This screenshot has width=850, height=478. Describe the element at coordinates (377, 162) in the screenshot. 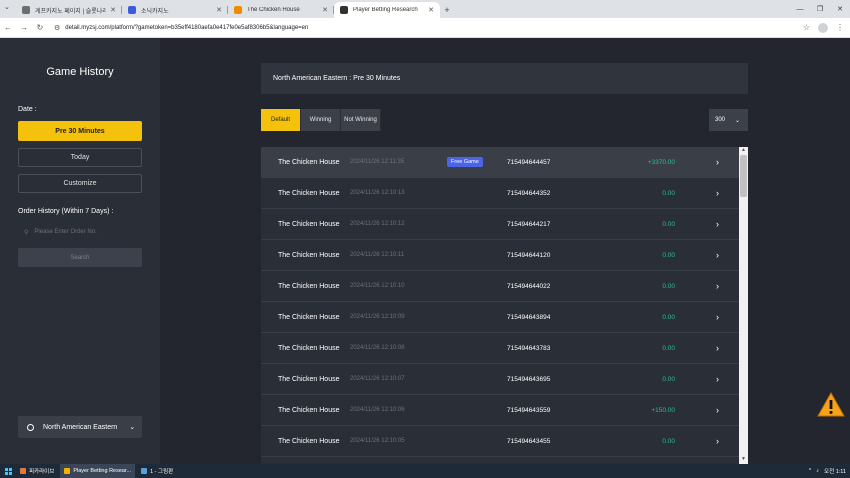

I see `round-time: 2024/11/26 12:11:35` at that location.